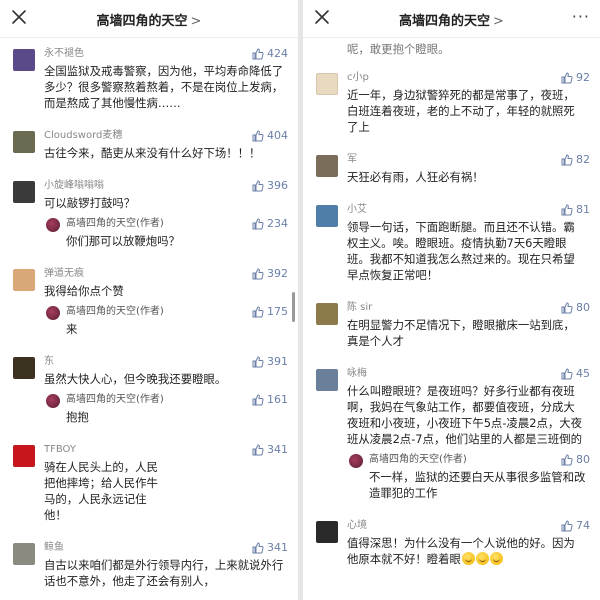  I want to click on like-count: 404, so click(277, 135).